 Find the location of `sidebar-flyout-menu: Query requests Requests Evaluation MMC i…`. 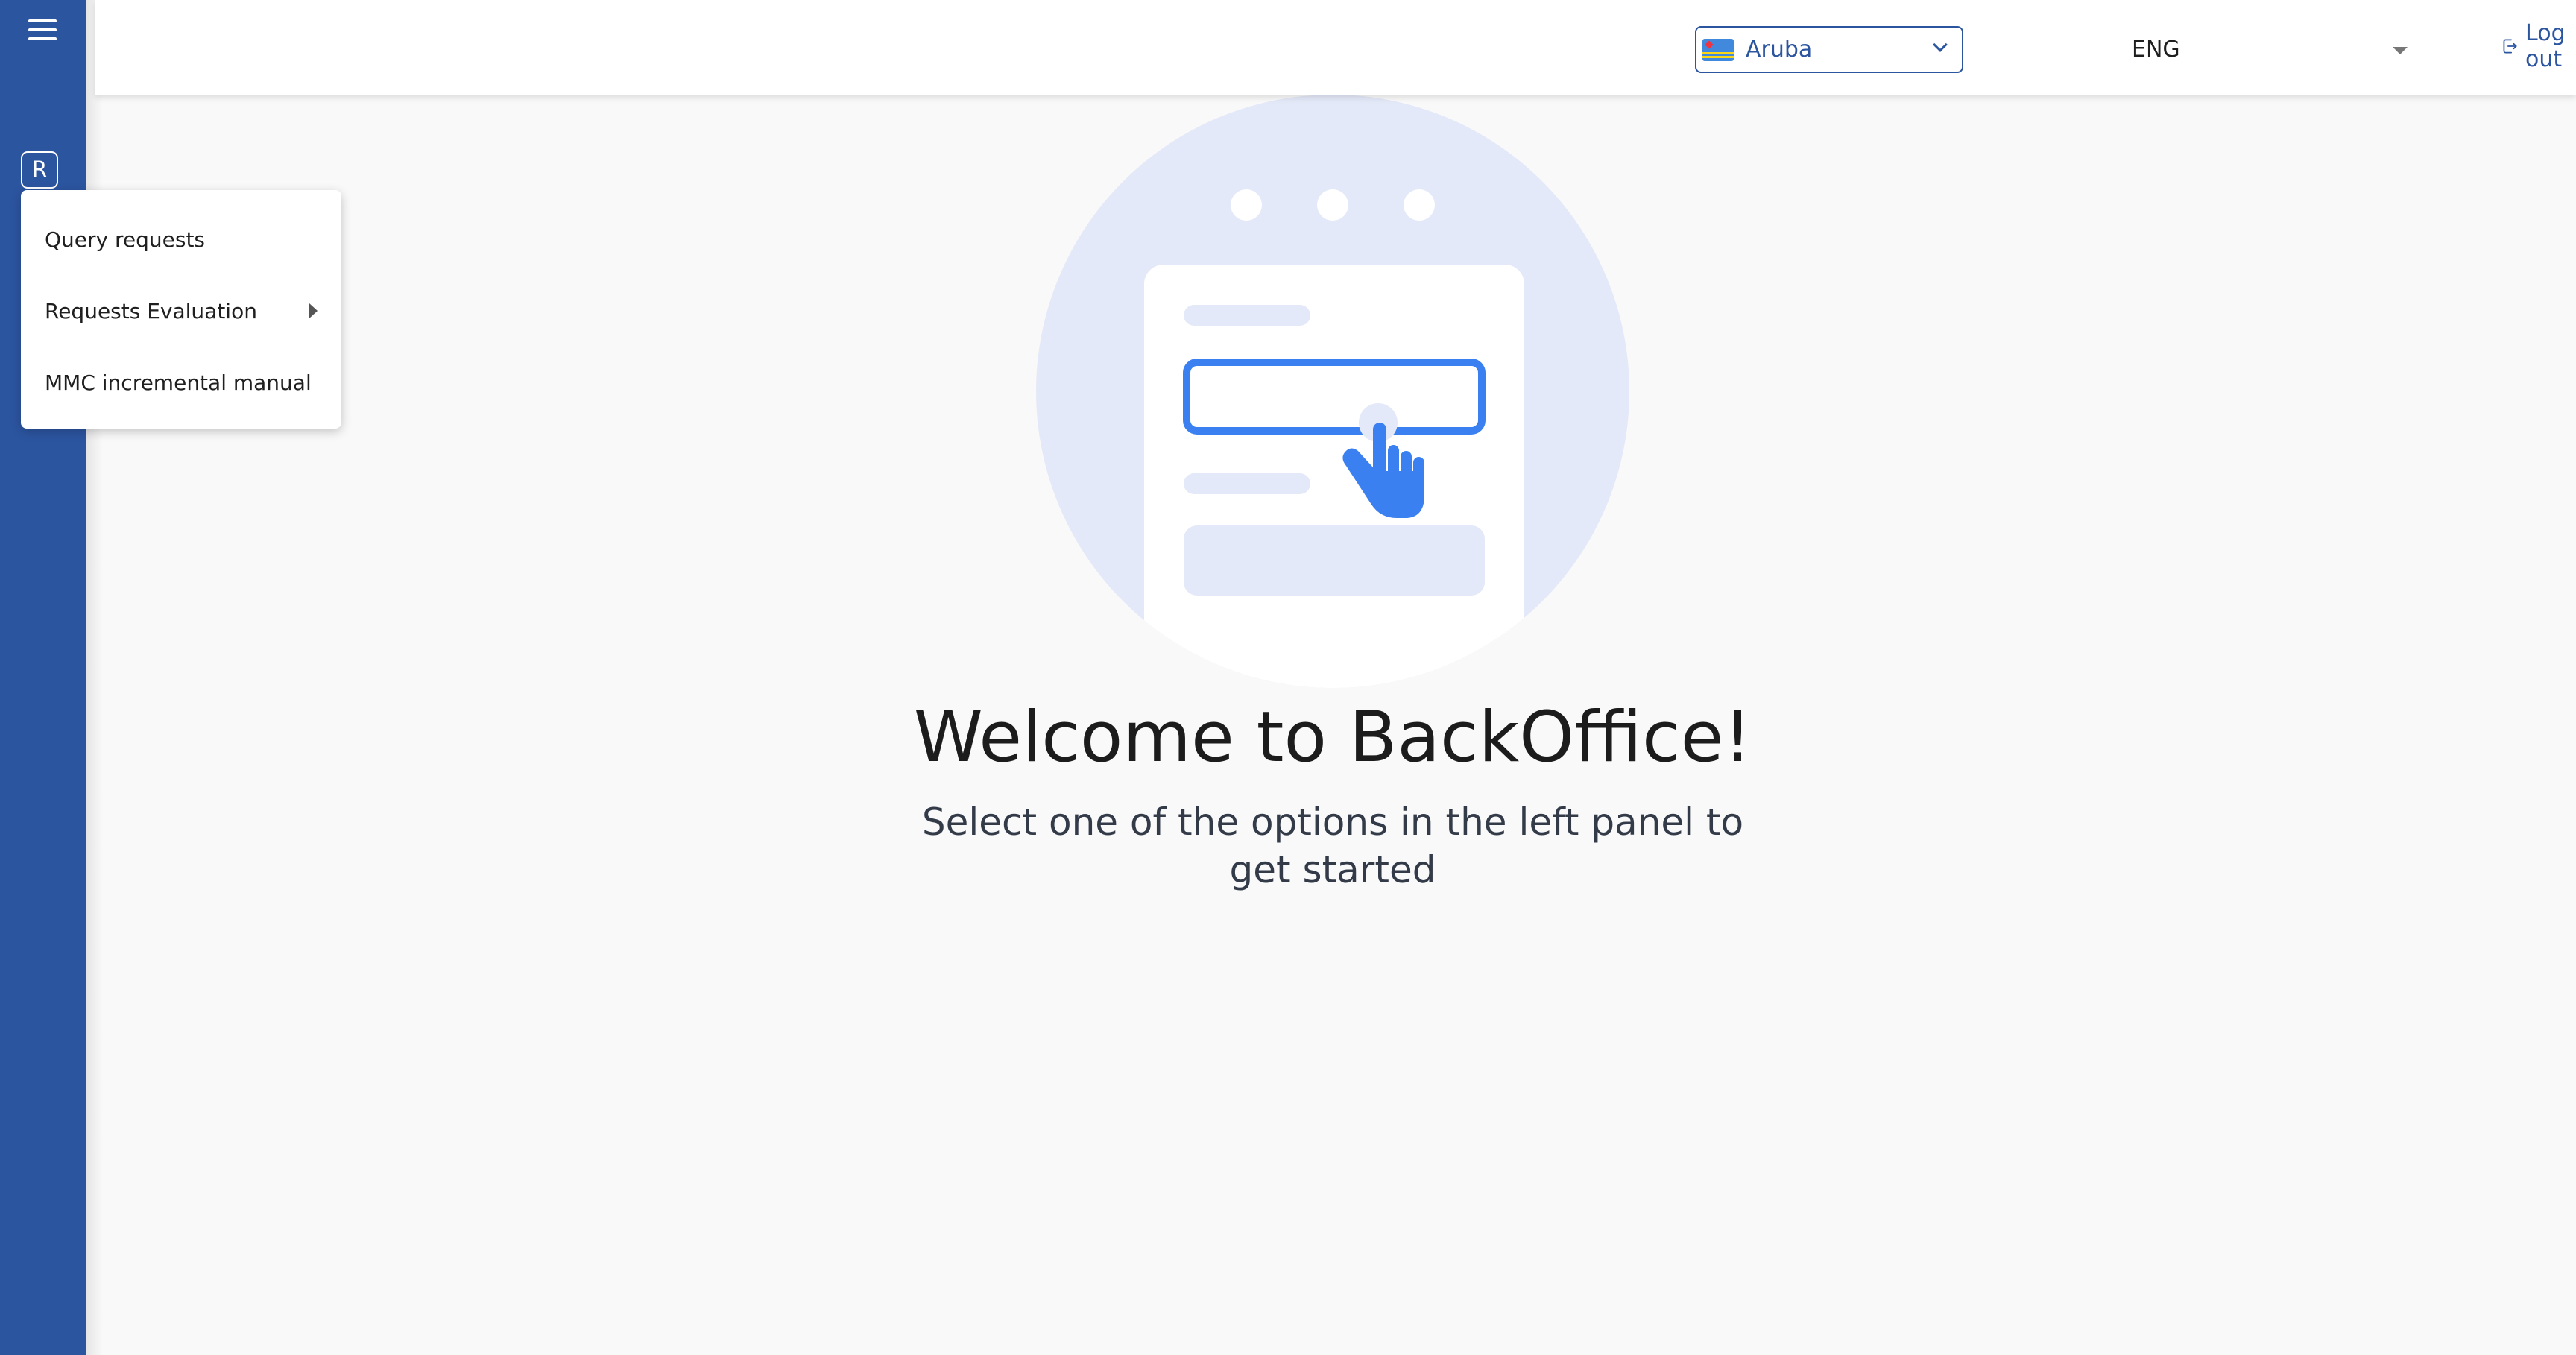

sidebar-flyout-menu: Query requests Requests Evaluation MMC i… is located at coordinates (181, 309).